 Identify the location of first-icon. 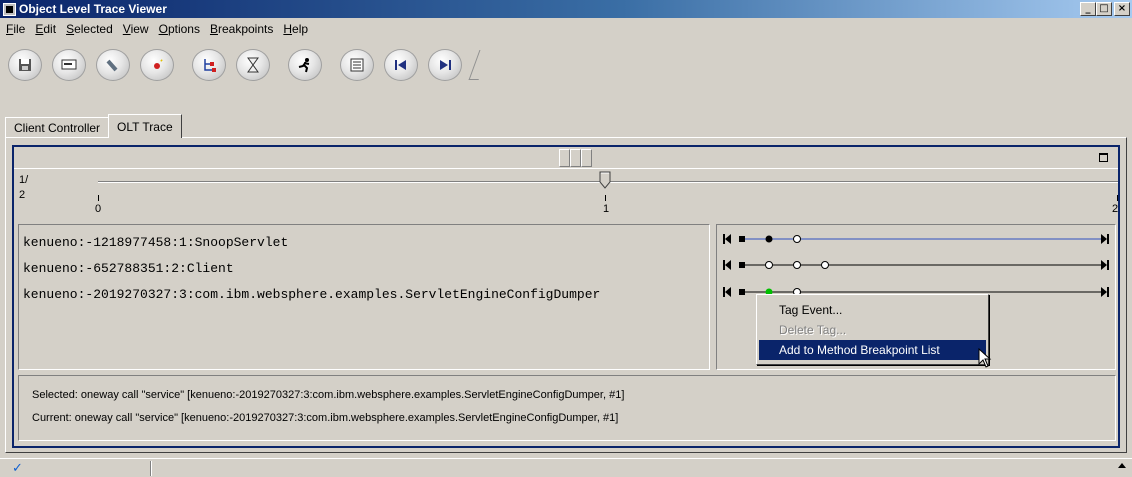
(400, 65).